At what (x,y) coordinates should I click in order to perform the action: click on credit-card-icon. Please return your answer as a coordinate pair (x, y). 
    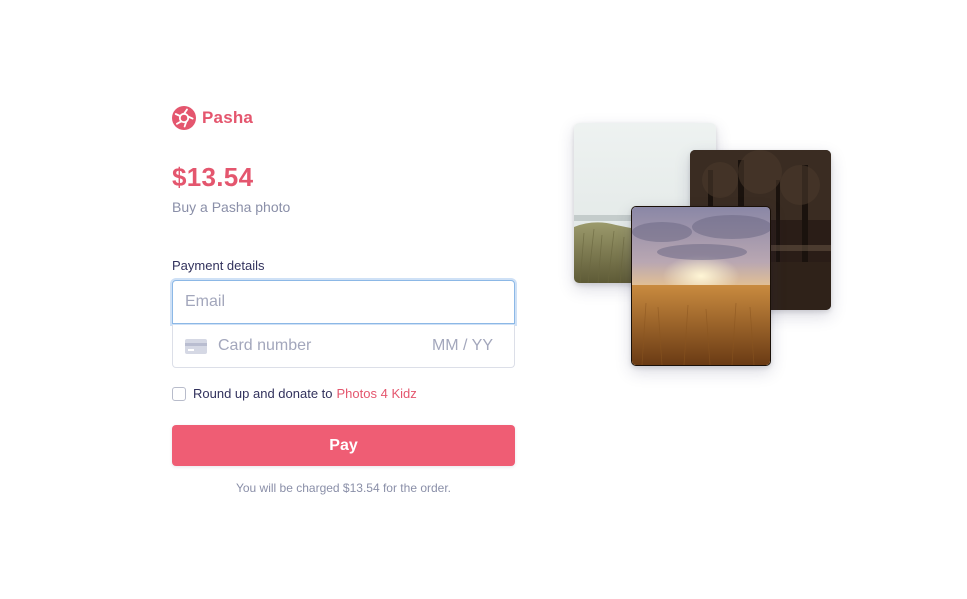
    Looking at the image, I should click on (196, 346).